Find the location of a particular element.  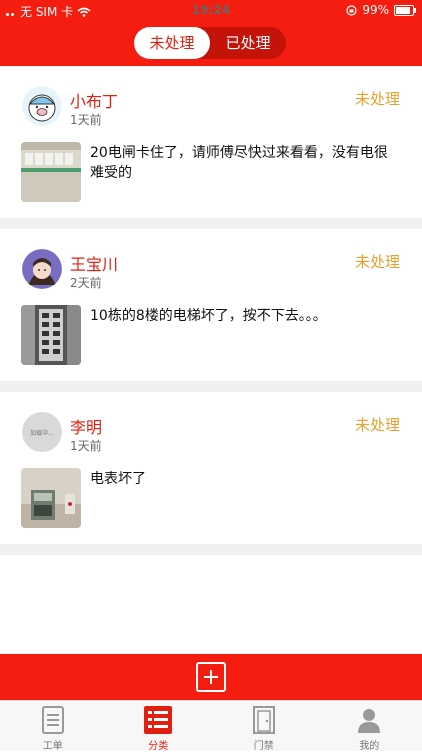

ticket-description: 10栋的8楼的电梯坏了，按不下去。。。 is located at coordinates (245, 316).